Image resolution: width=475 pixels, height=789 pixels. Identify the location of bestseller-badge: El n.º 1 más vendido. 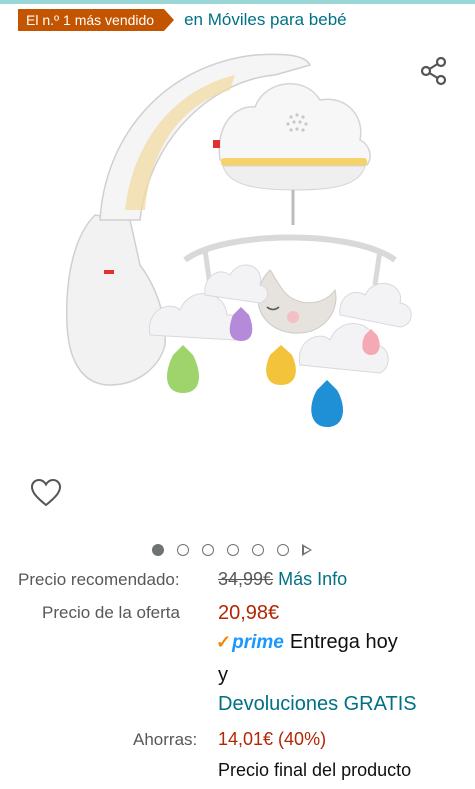
(96, 20).